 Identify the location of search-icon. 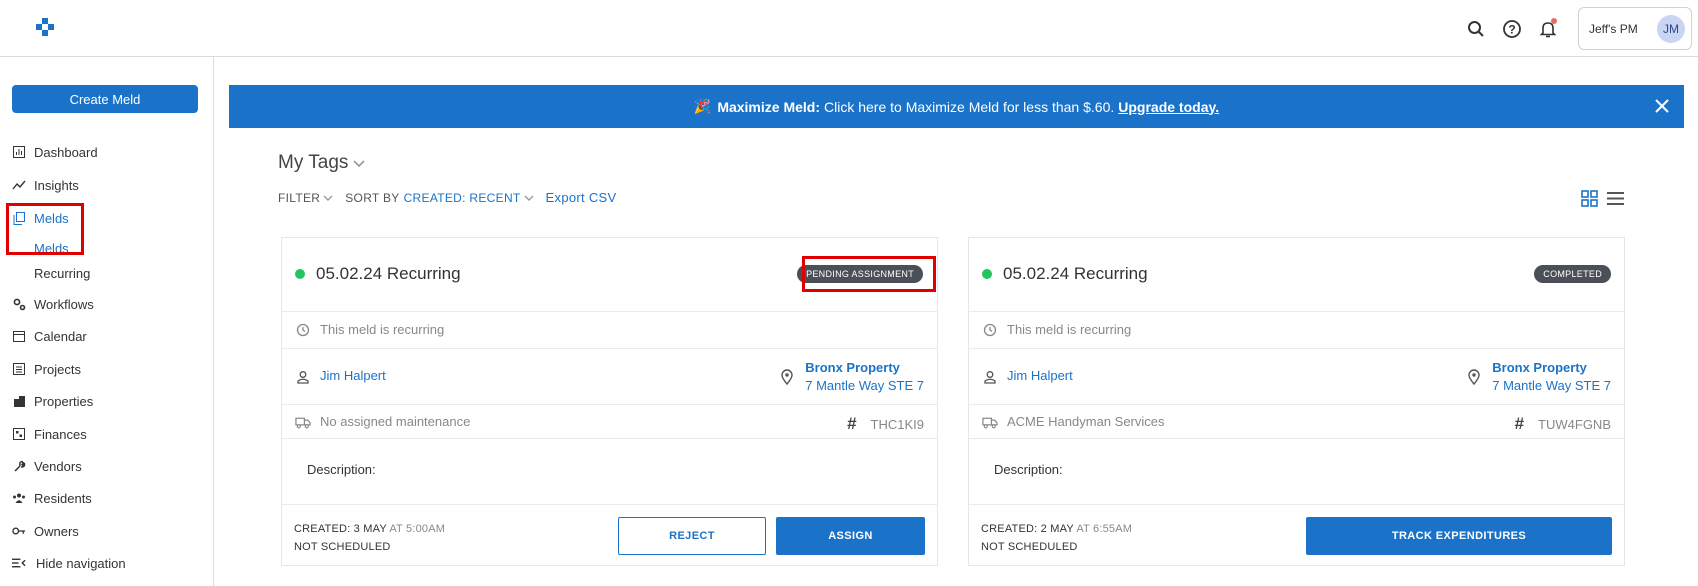
(1476, 29).